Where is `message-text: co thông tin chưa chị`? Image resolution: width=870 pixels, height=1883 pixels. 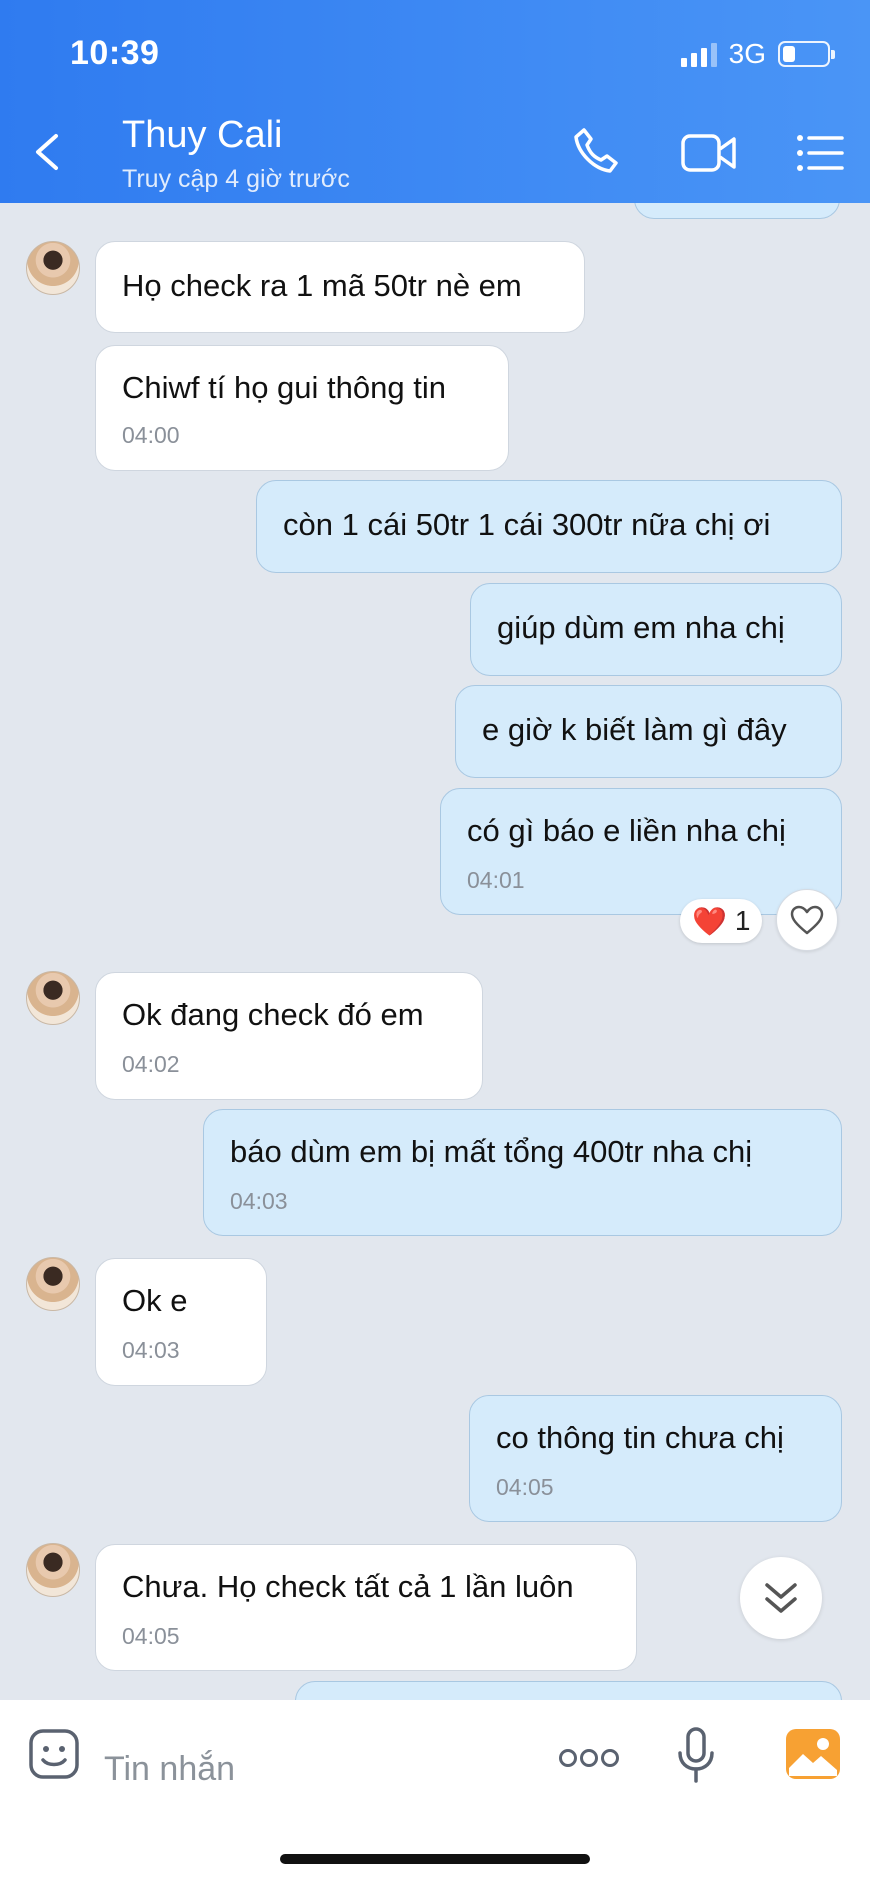
message-text: co thông tin chưa chị is located at coordinates (640, 1437).